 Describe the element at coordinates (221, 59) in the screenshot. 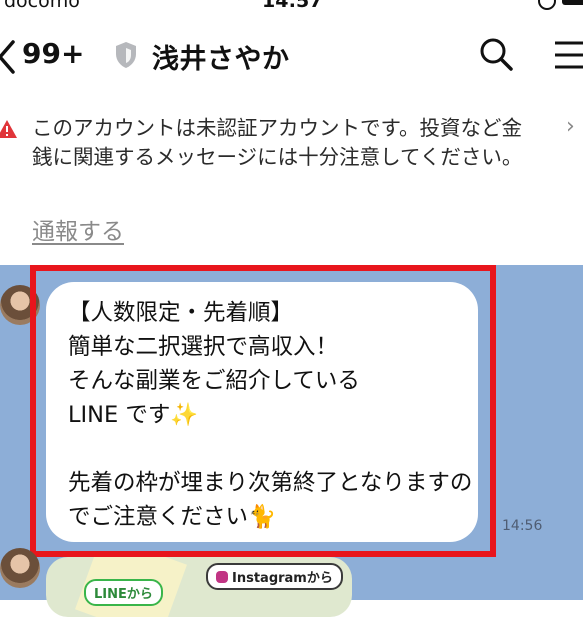

I see `chat-title: 浅井さやか` at that location.